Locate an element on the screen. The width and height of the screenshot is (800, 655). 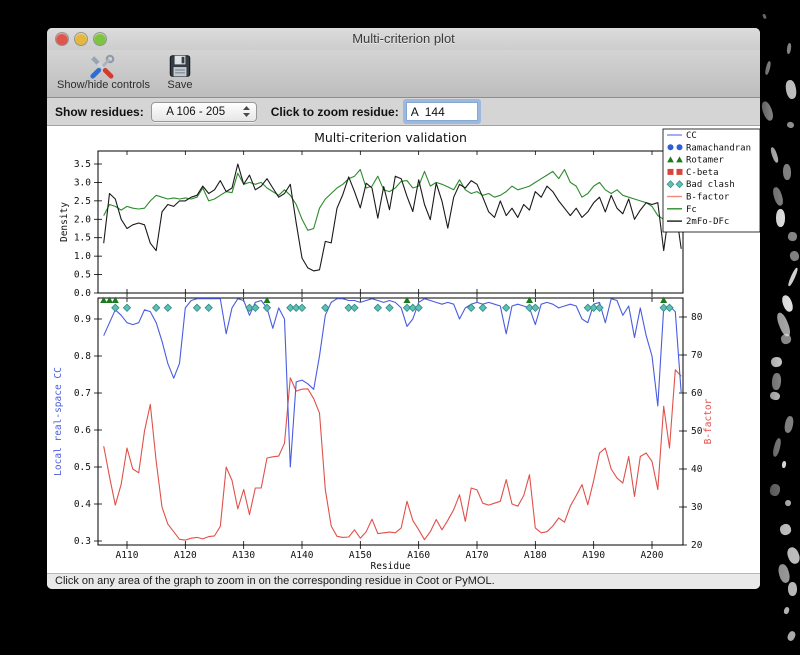
svg-text: A170 is located at coordinates (477, 555).